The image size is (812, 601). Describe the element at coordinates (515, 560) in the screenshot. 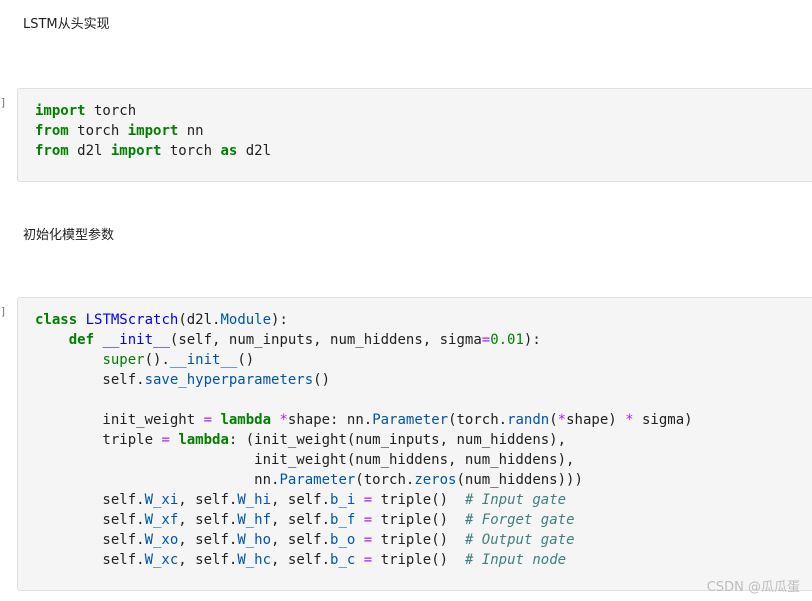

I see `code-token: # Input node` at that location.